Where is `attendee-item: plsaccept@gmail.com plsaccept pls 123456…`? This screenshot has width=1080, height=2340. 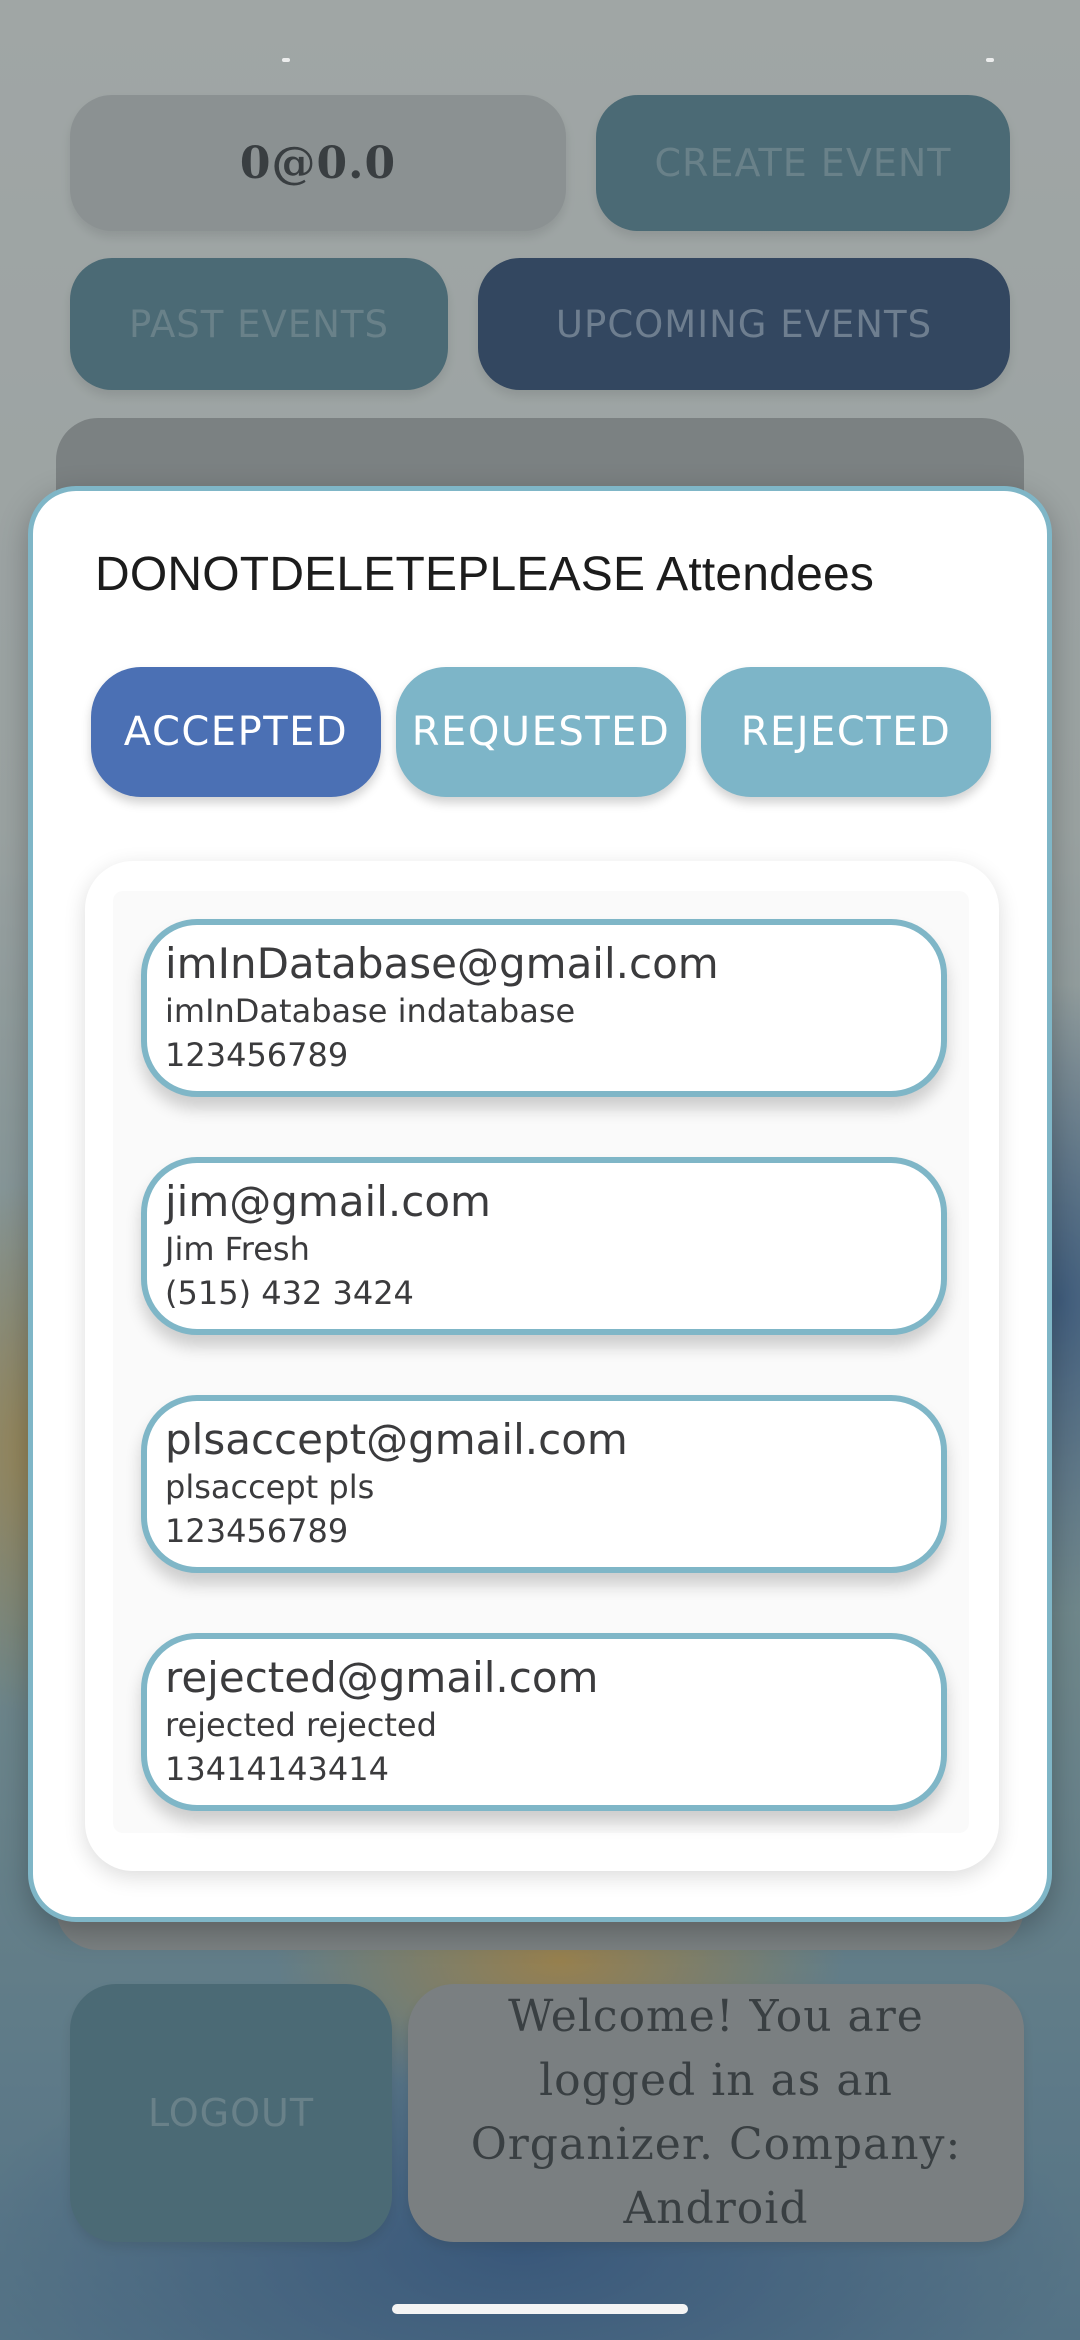 attendee-item: plsaccept@gmail.com plsaccept pls 123456… is located at coordinates (544, 1484).